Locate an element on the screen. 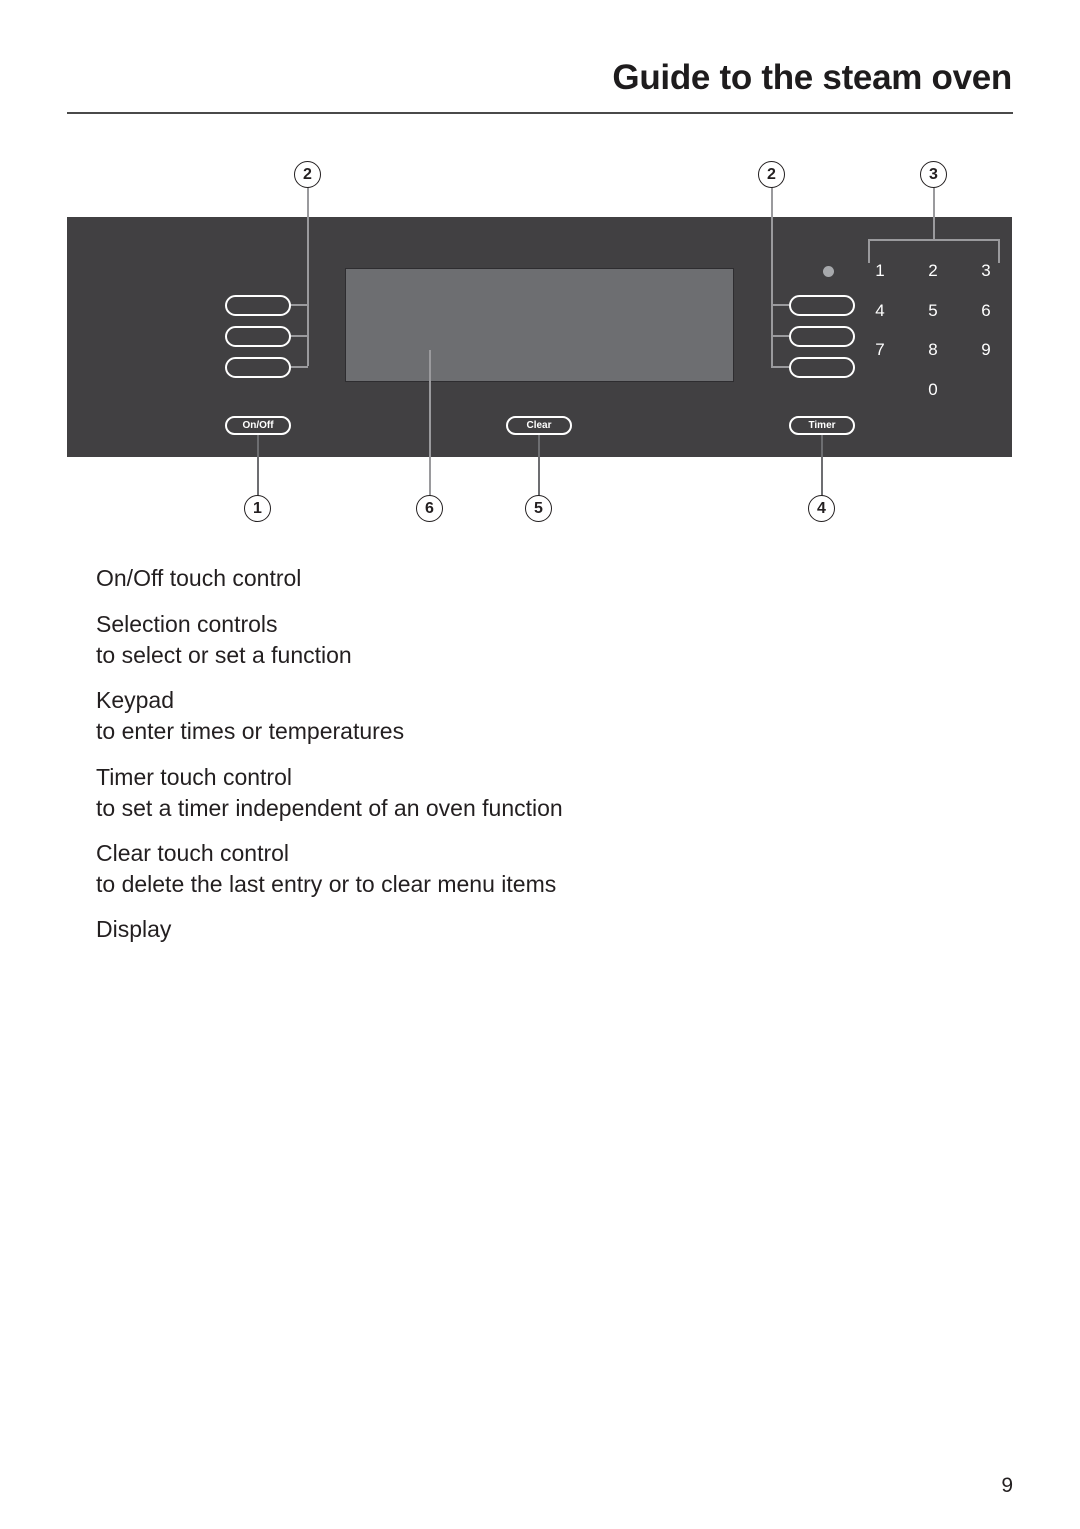 The height and width of the screenshot is (1529, 1080). legend-title: Display is located at coordinates (134, 929).